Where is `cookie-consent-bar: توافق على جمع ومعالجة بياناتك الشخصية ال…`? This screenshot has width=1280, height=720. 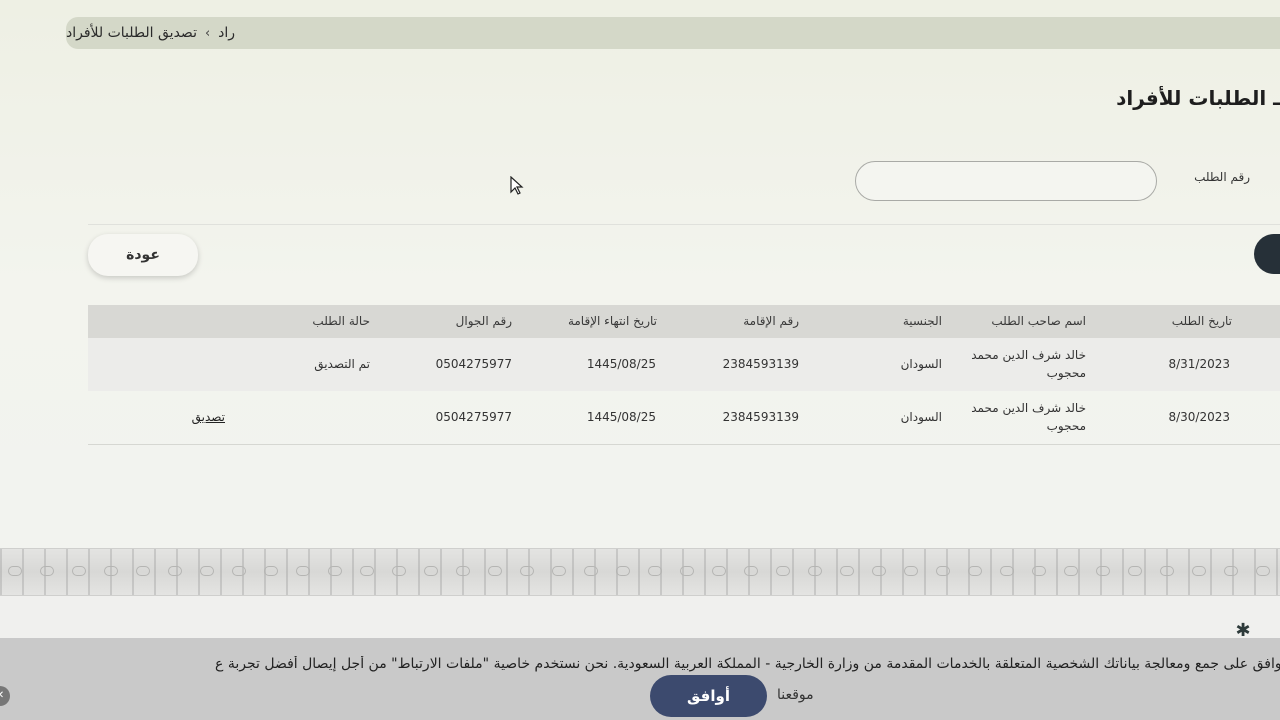
cookie-consent-bar: توافق على جمع ومعالجة بياناتك الشخصية ال… is located at coordinates (640, 679).